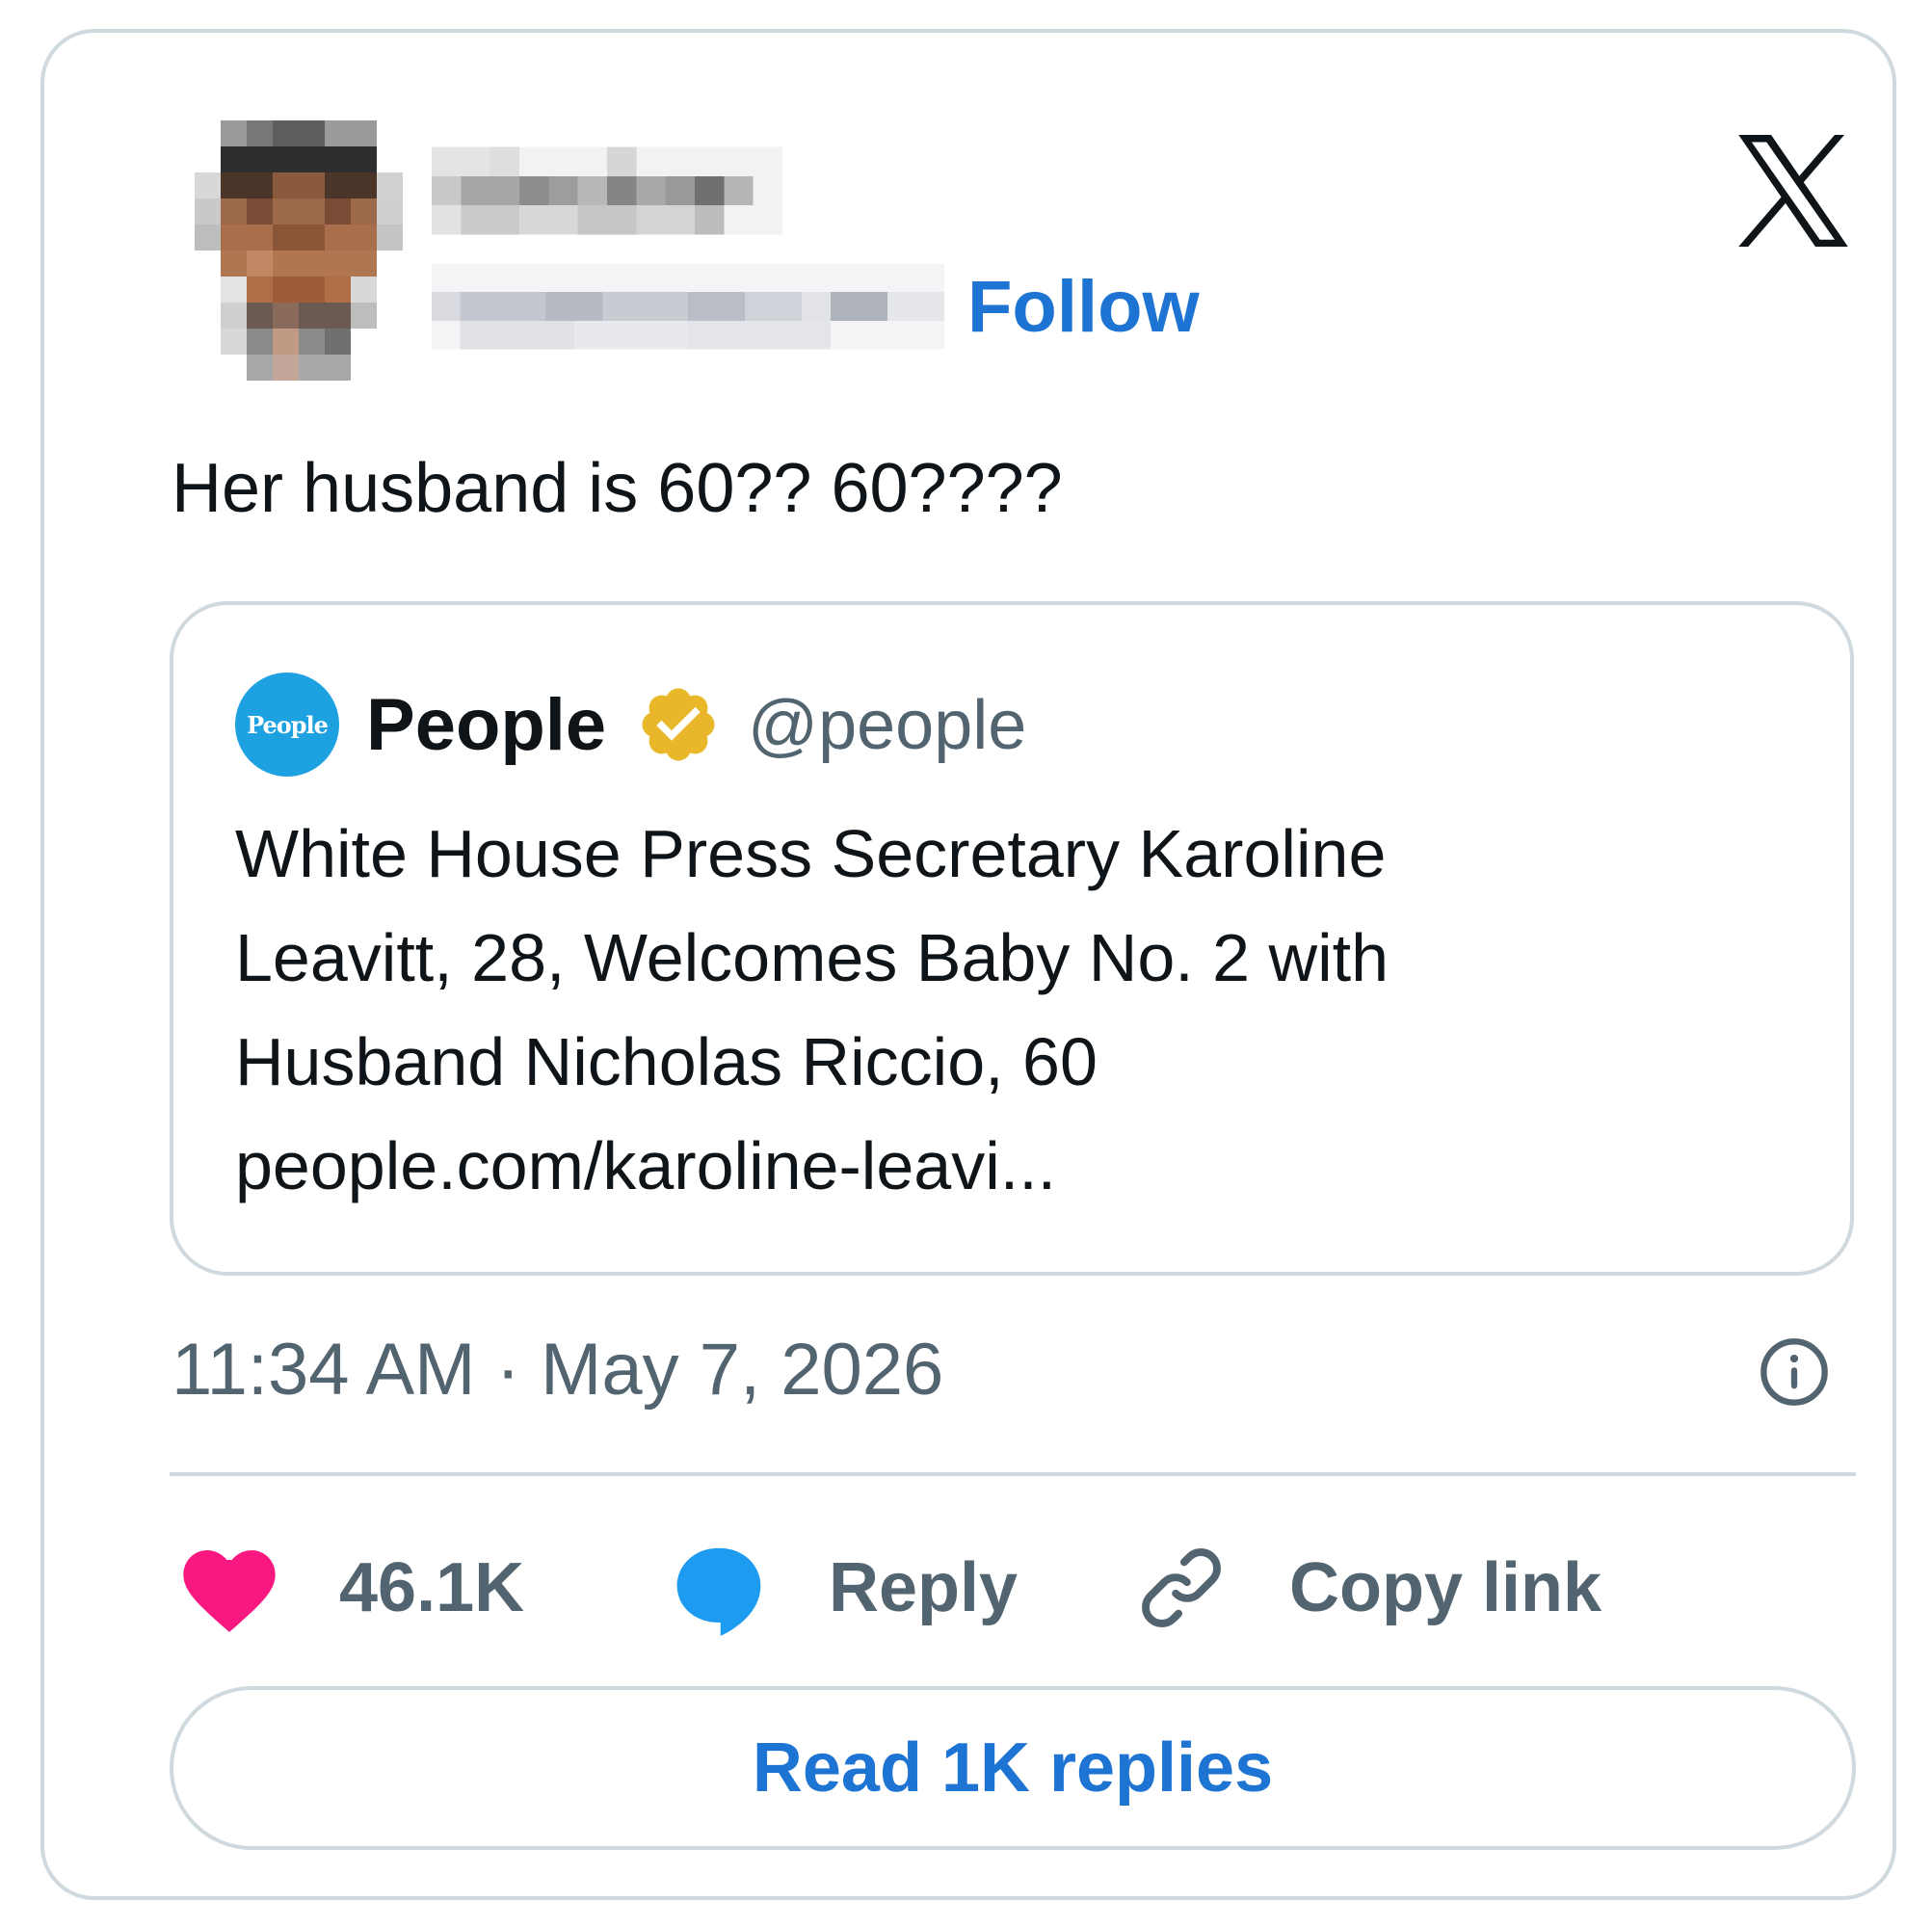 This screenshot has width=1932, height=1927. What do you see at coordinates (688, 307) in the screenshot?
I see `pixelated-handle` at bounding box center [688, 307].